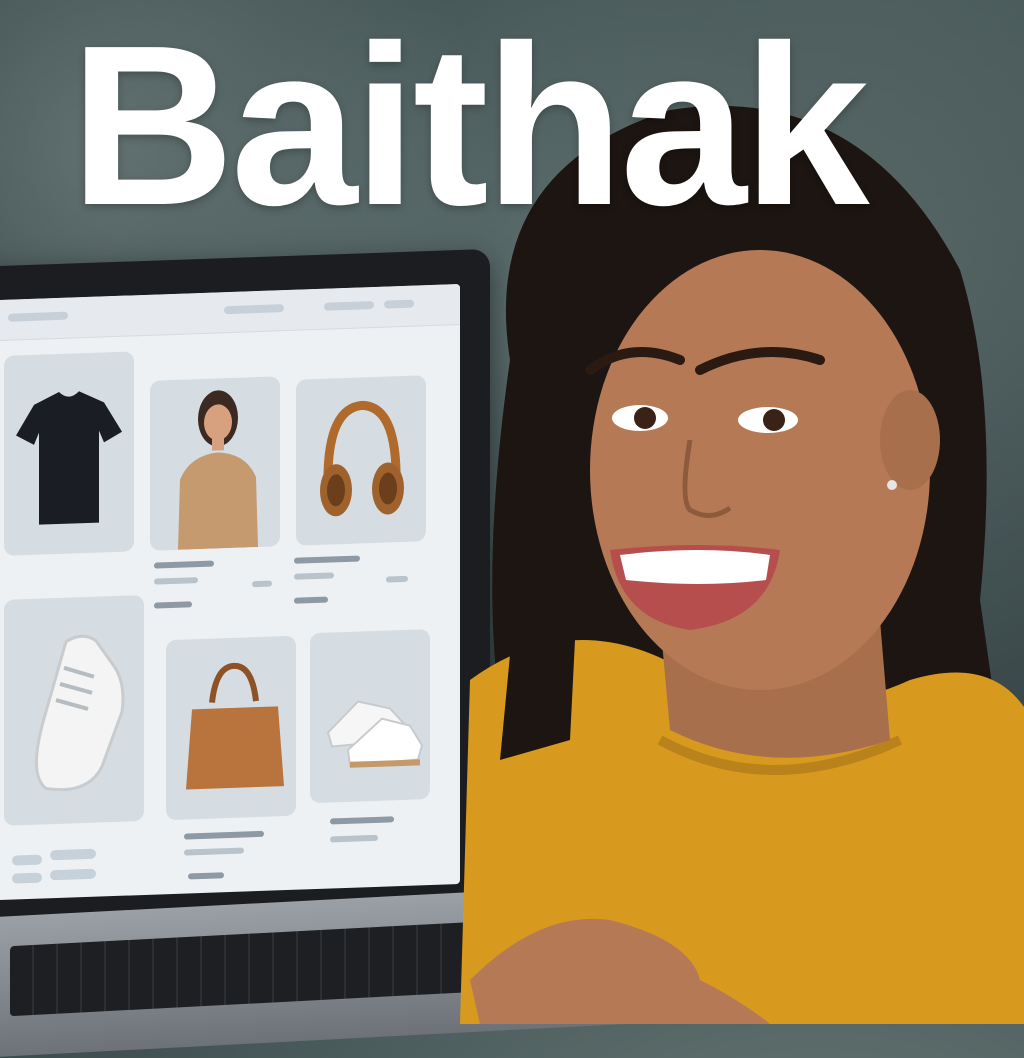 This screenshot has width=1024, height=1058. I want to click on pupil-right, so click(774, 420).